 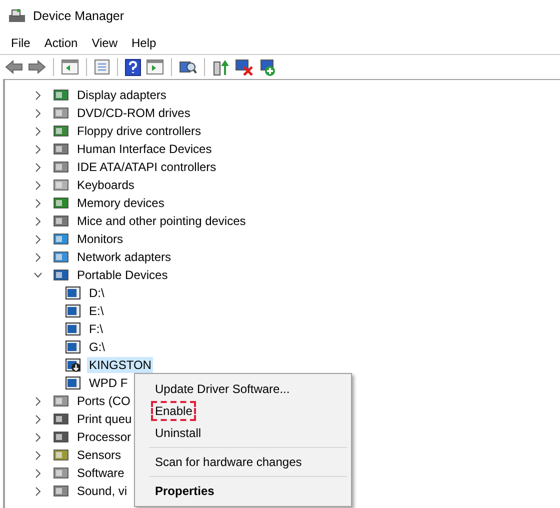 What do you see at coordinates (139, 131) in the screenshot?
I see `tree-item: Floppy drive controllers` at bounding box center [139, 131].